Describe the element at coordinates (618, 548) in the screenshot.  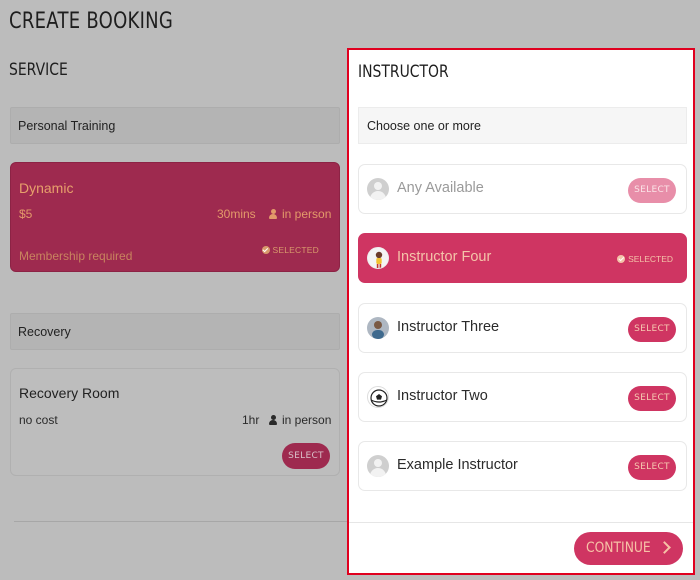
I see `continue-label: CONTINUE` at that location.